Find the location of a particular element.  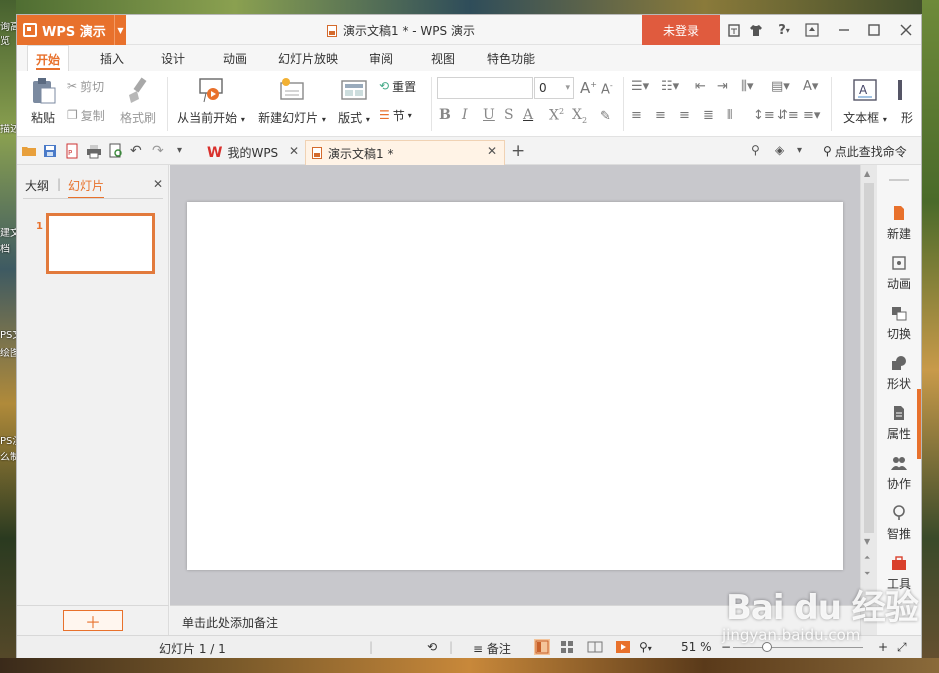

decrease-indent-icon: ⇤ is located at coordinates (700, 86).